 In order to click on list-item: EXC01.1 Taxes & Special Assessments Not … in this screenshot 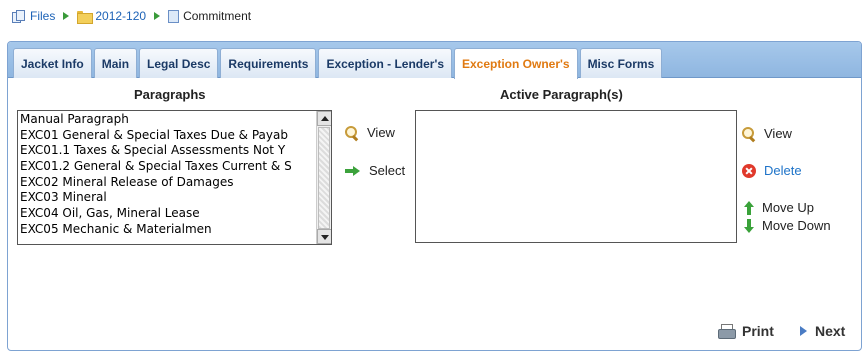, I will do `click(167, 151)`.